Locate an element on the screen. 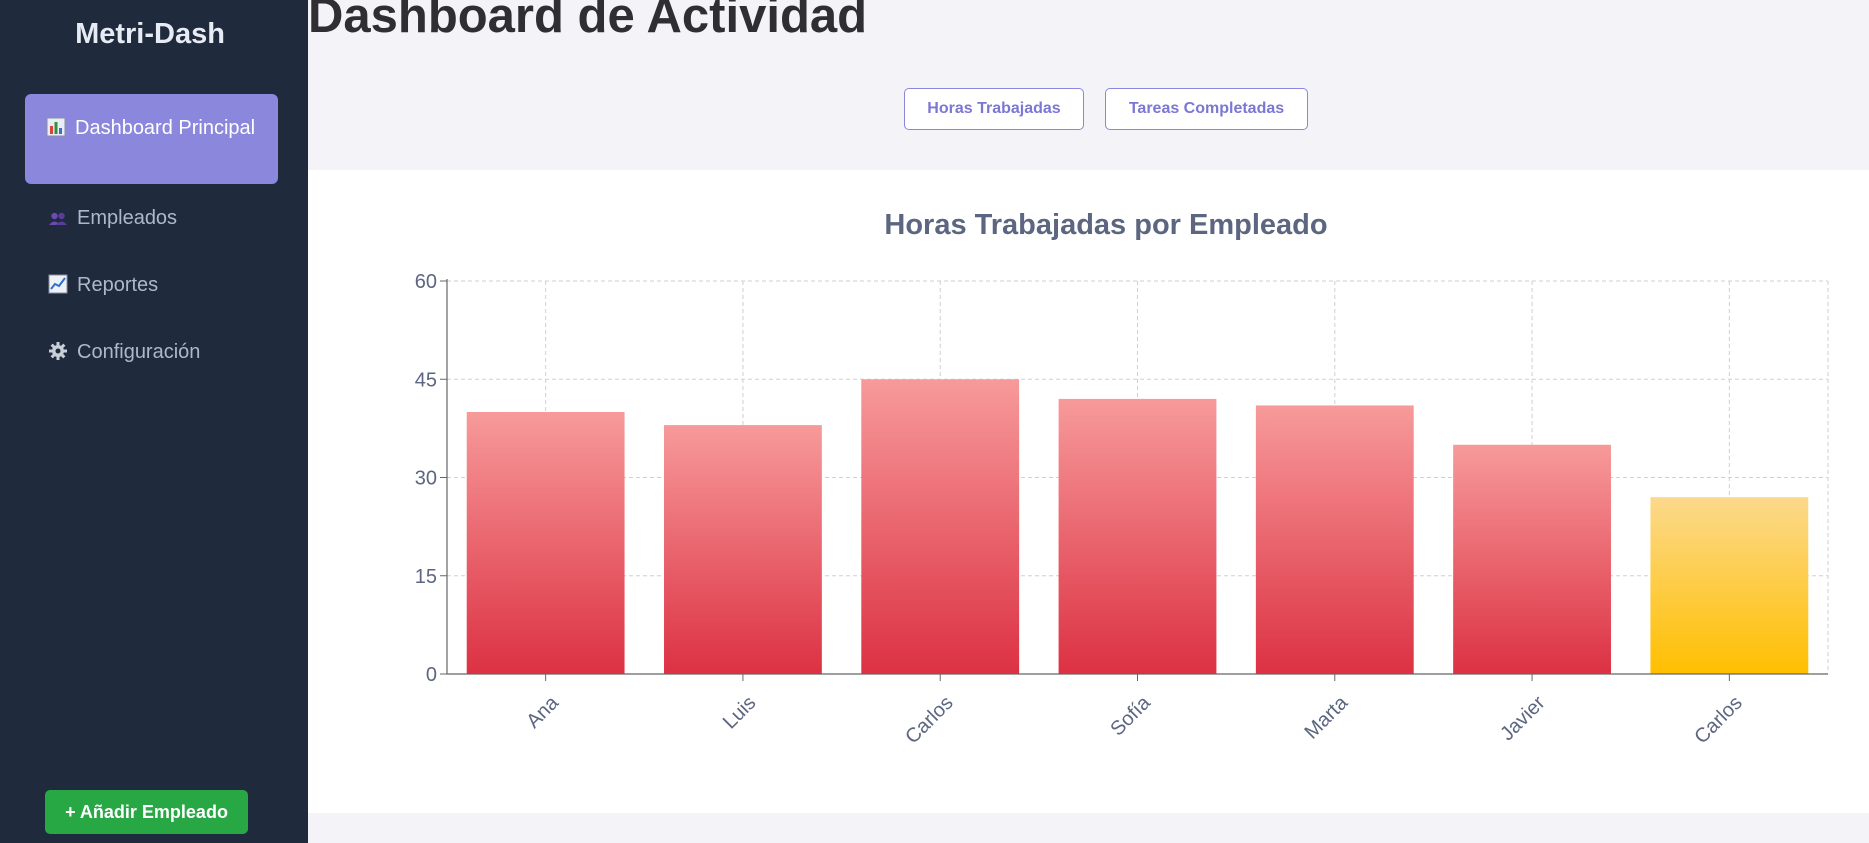 The width and height of the screenshot is (1869, 843). x-tick-label: Luis is located at coordinates (740, 713).